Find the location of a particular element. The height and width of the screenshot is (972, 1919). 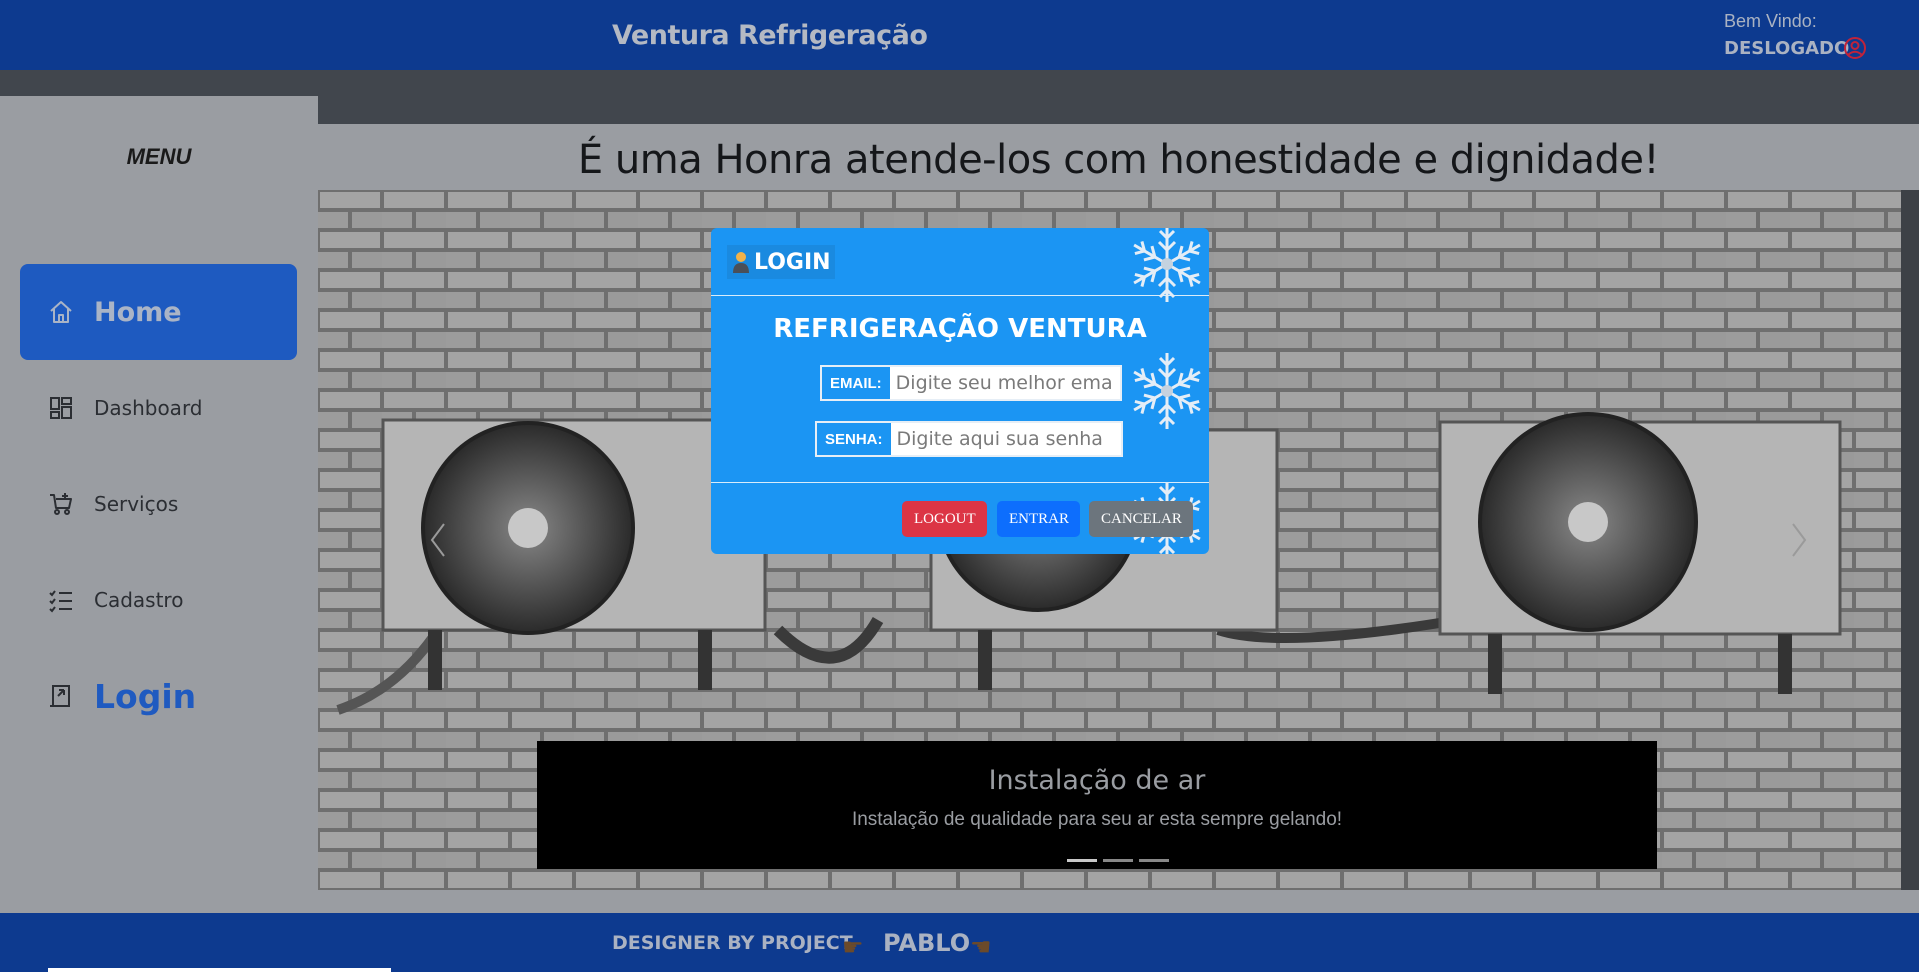

login-header-badge: LOGIN is located at coordinates (781, 262).